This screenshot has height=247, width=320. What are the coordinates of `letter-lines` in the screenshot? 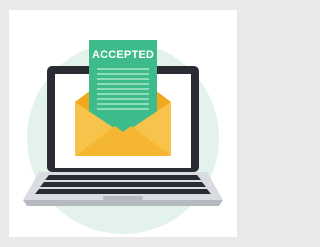 It's located at (123, 89).